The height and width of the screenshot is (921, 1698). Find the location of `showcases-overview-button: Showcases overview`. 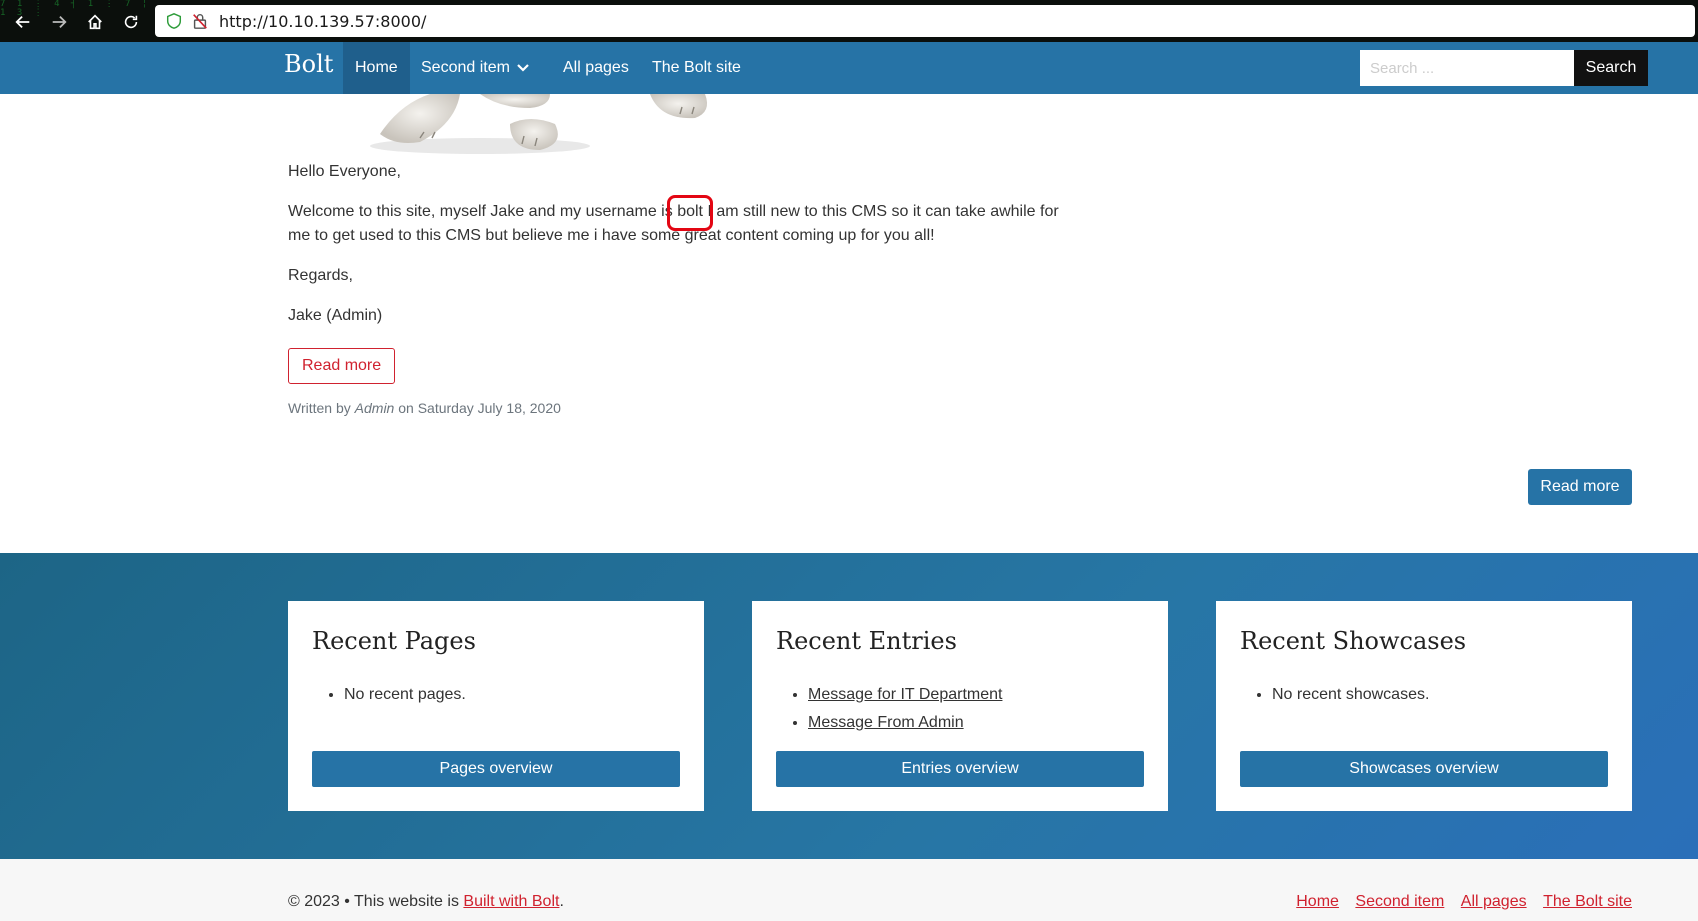

showcases-overview-button: Showcases overview is located at coordinates (1424, 769).